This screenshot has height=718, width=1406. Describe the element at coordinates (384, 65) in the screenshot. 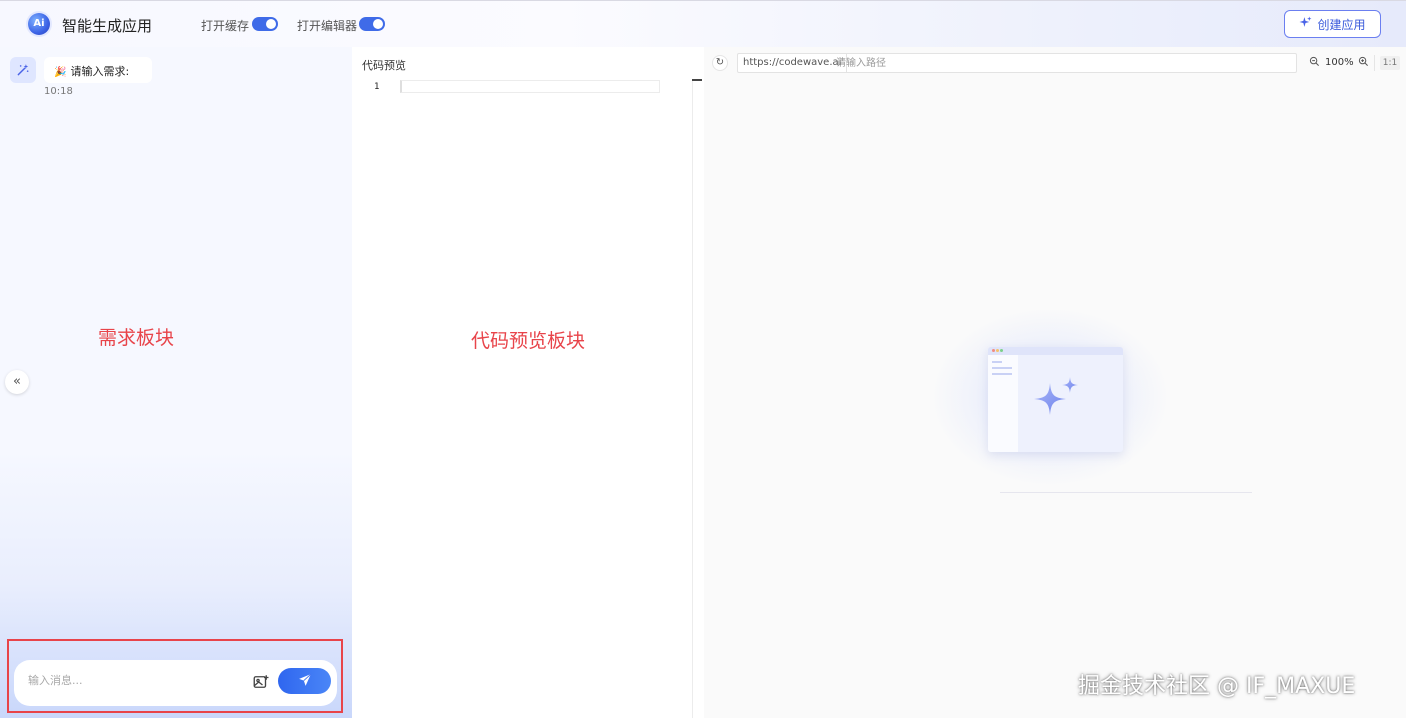

I see `code-preview-title: 代码预览` at that location.